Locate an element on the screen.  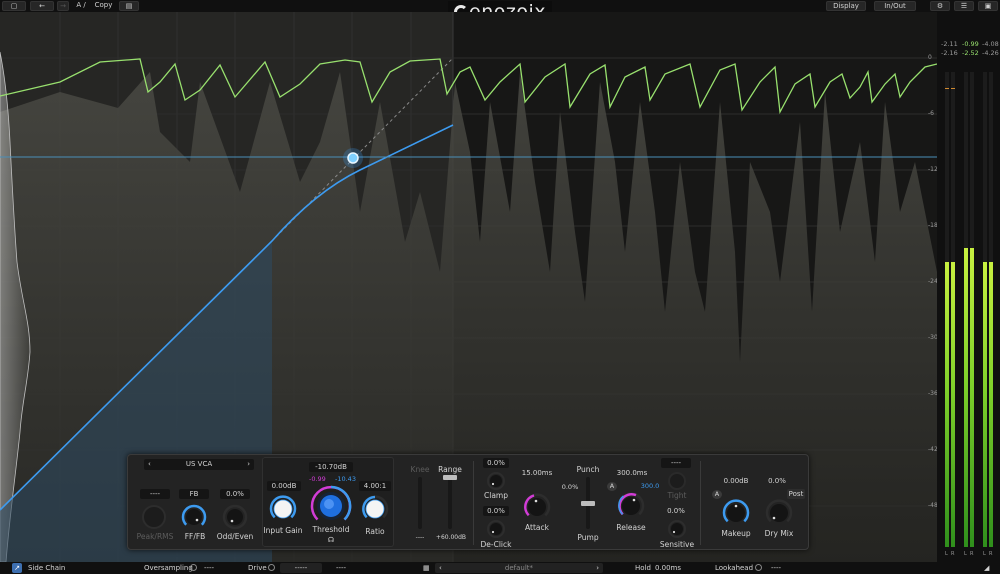
pump-label: Pump is located at coordinates (588, 537).